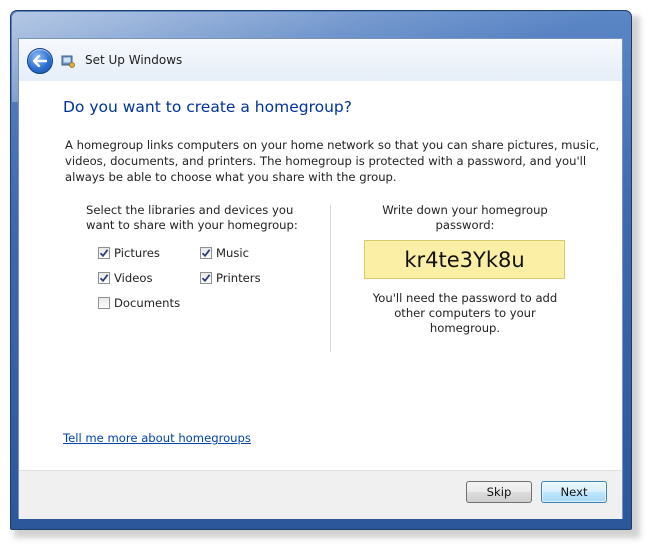  I want to click on checkbox-label: Music, so click(232, 253).